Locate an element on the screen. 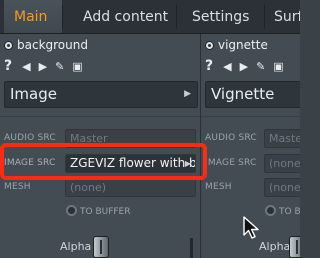 The image size is (320, 258). tab-surf: Surf is located at coordinates (287, 16).